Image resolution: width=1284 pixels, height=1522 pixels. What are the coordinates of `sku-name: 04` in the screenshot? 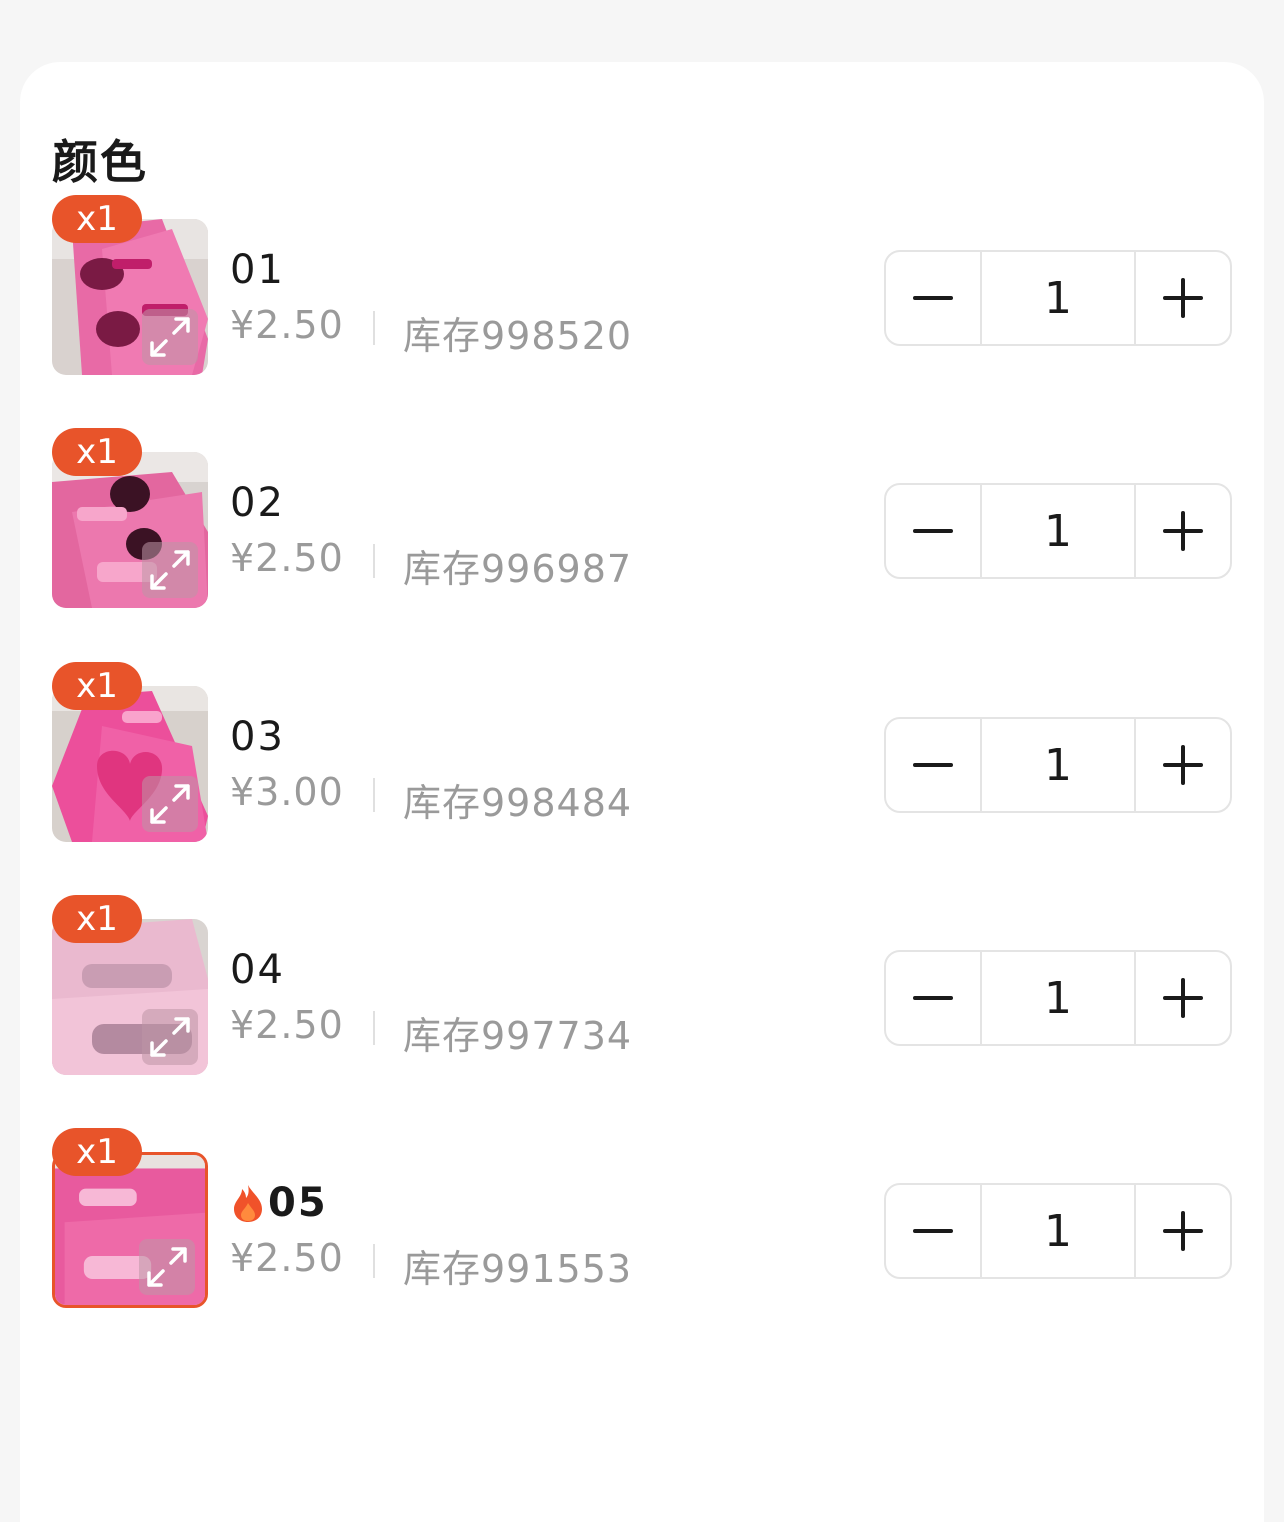 It's located at (257, 970).